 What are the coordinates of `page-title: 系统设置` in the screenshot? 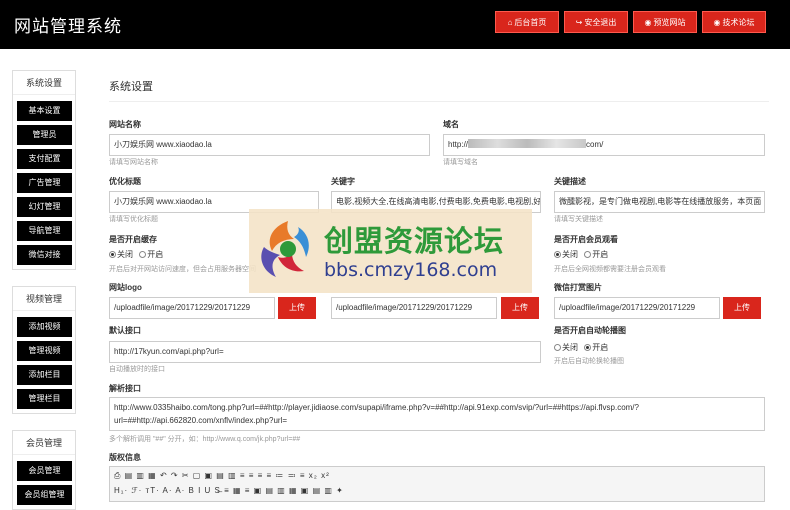 It's located at (131, 87).